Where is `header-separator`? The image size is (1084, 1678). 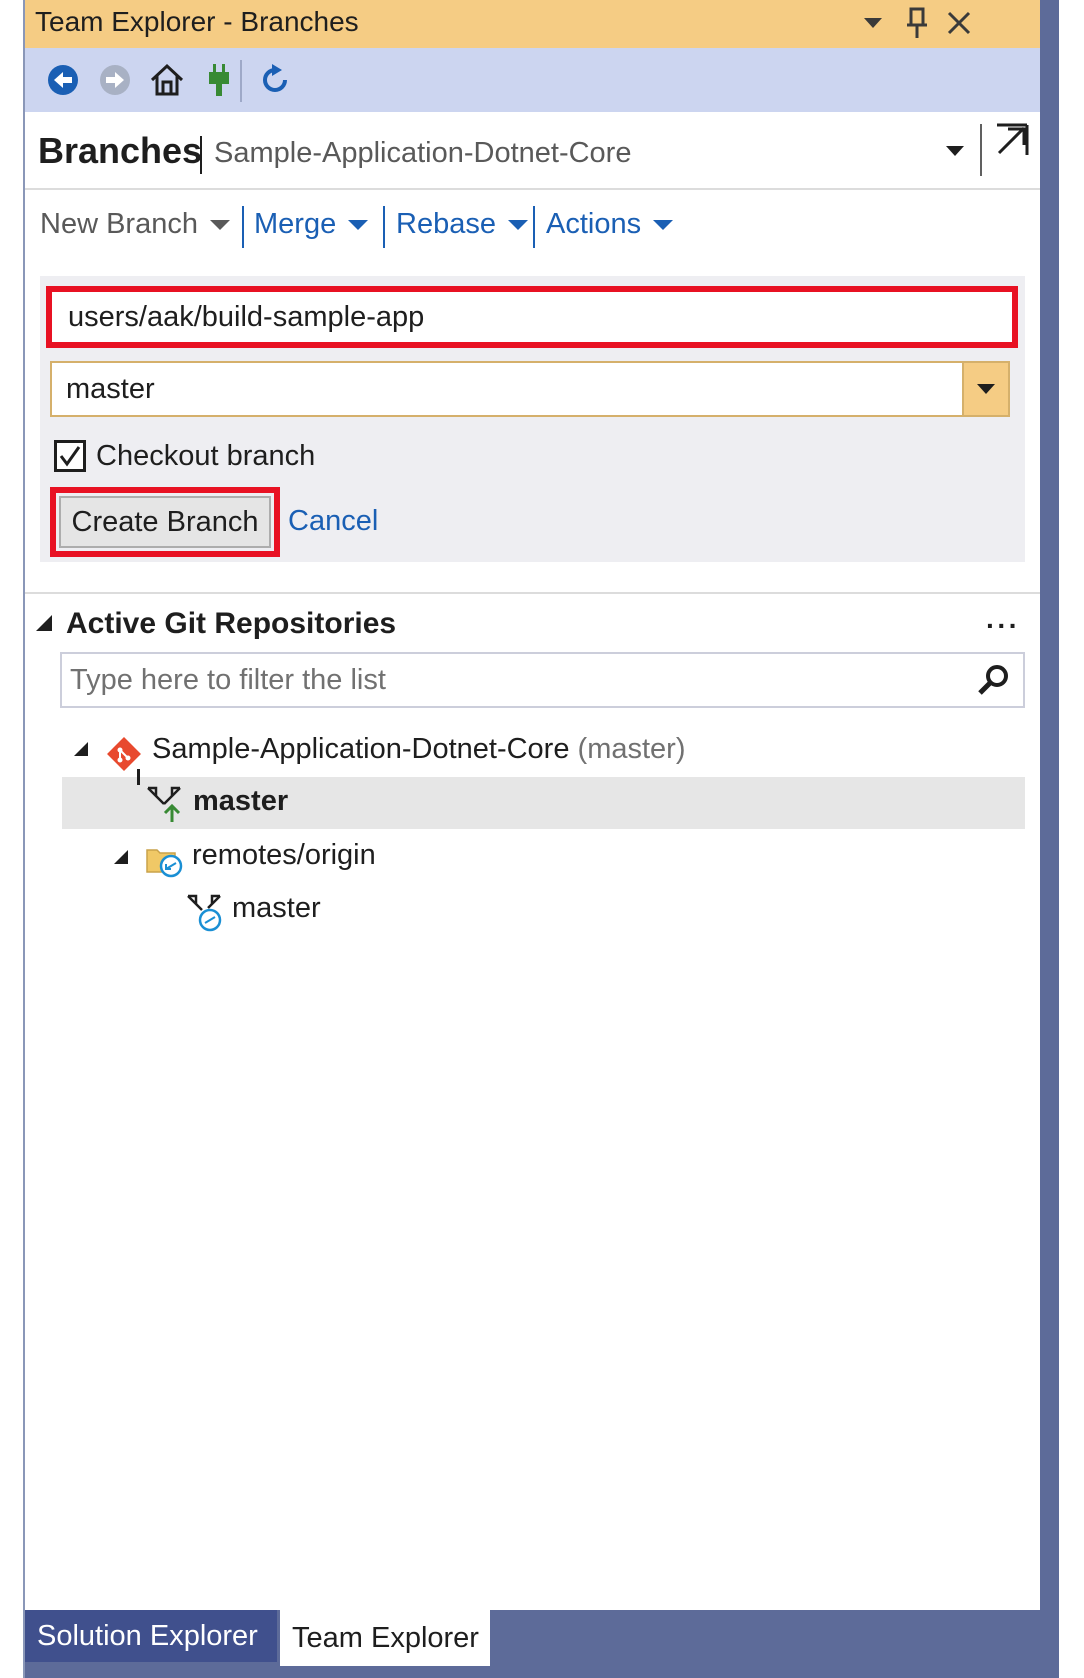 header-separator is located at coordinates (981, 150).